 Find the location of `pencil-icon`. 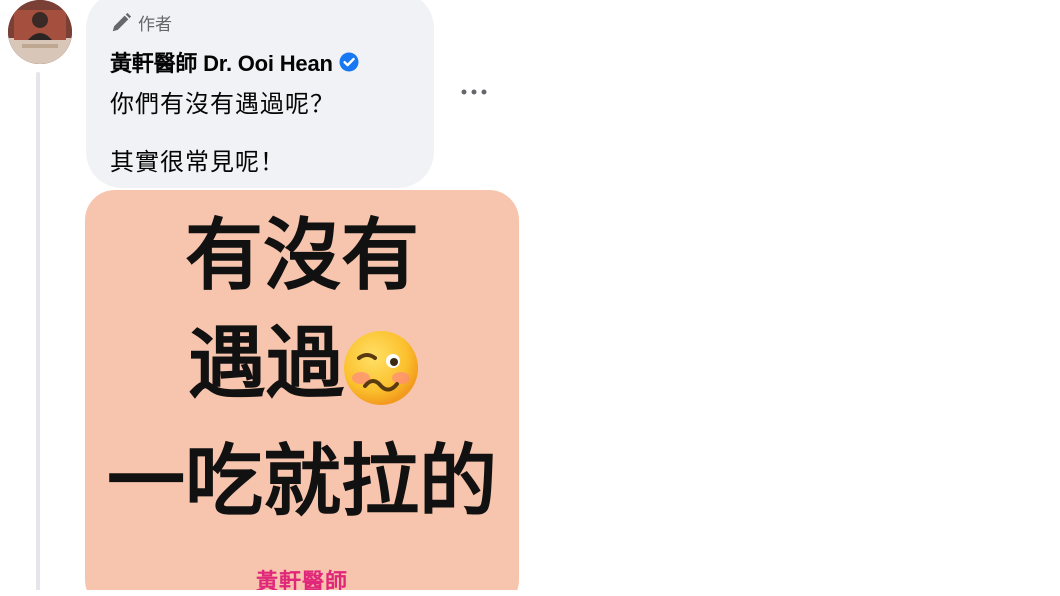

pencil-icon is located at coordinates (122, 21).